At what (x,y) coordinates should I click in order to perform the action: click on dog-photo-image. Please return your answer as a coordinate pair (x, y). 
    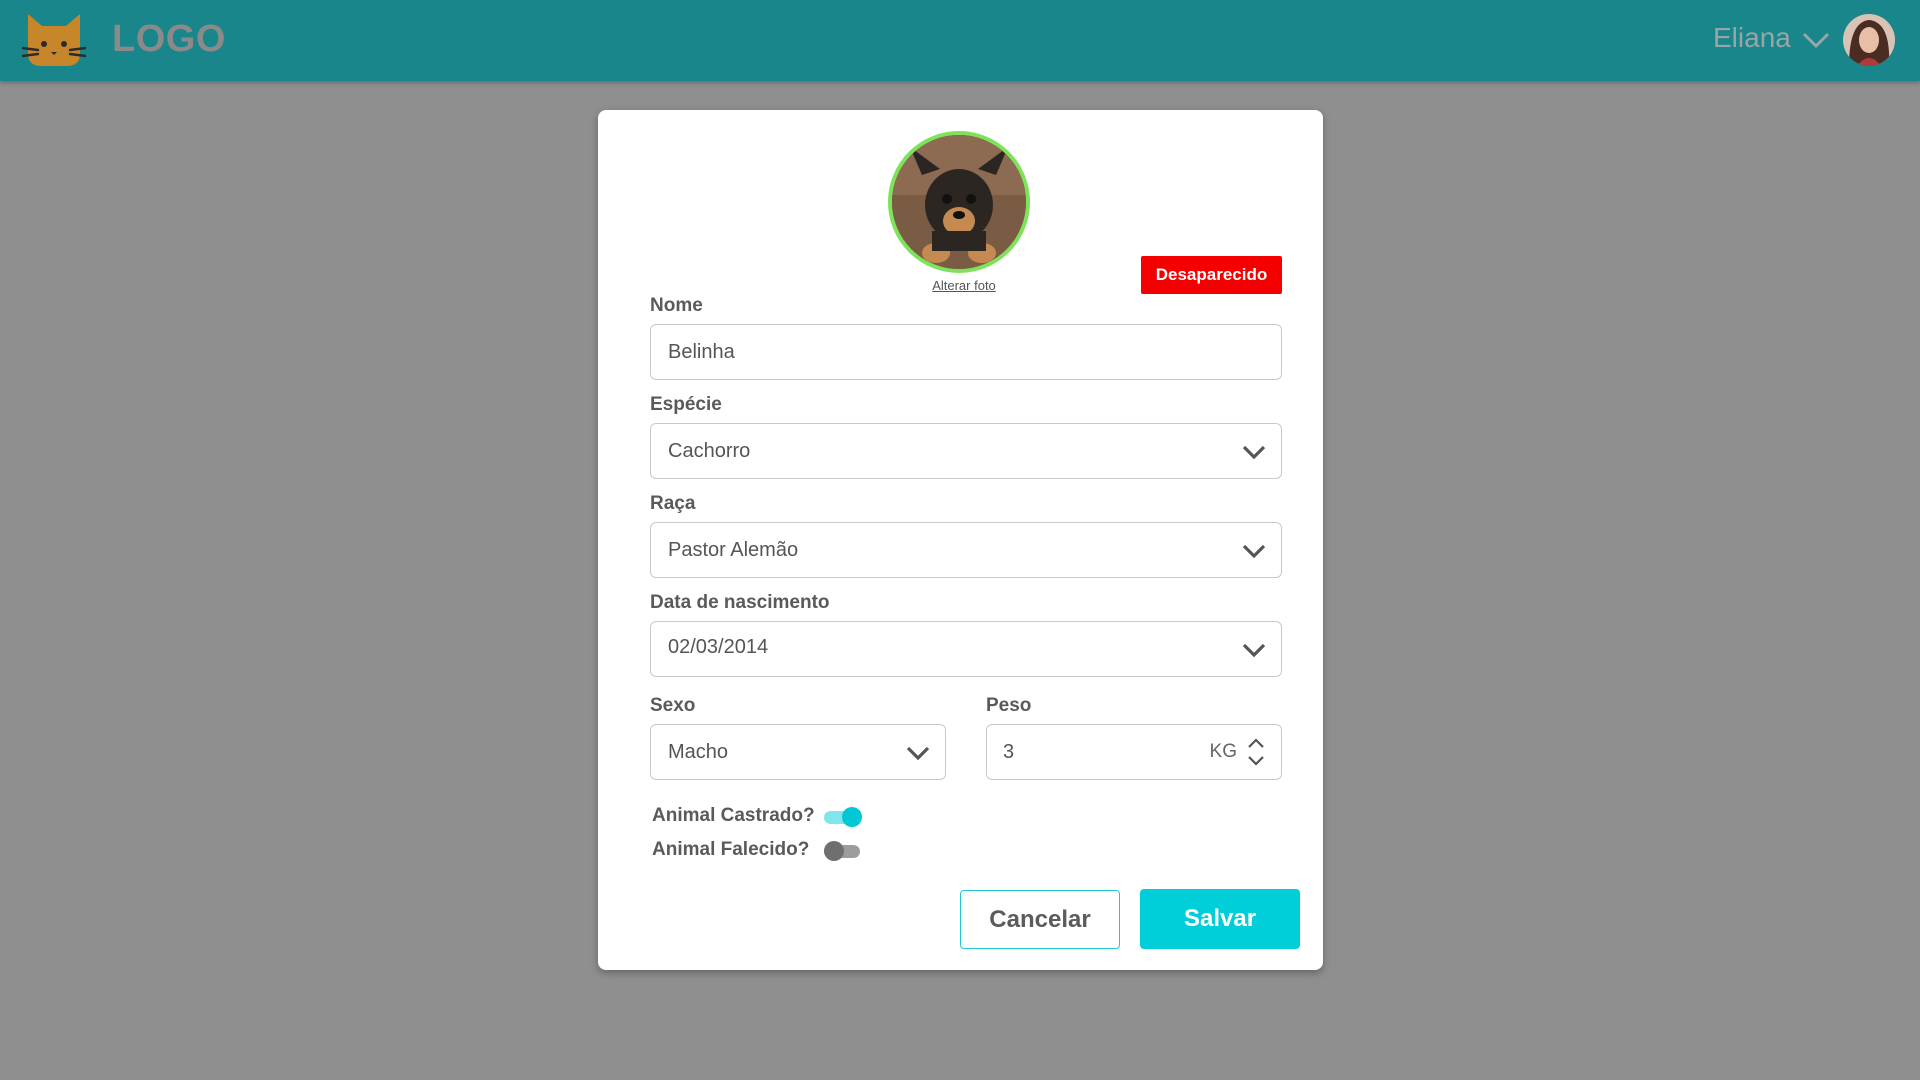
    Looking at the image, I should click on (959, 202).